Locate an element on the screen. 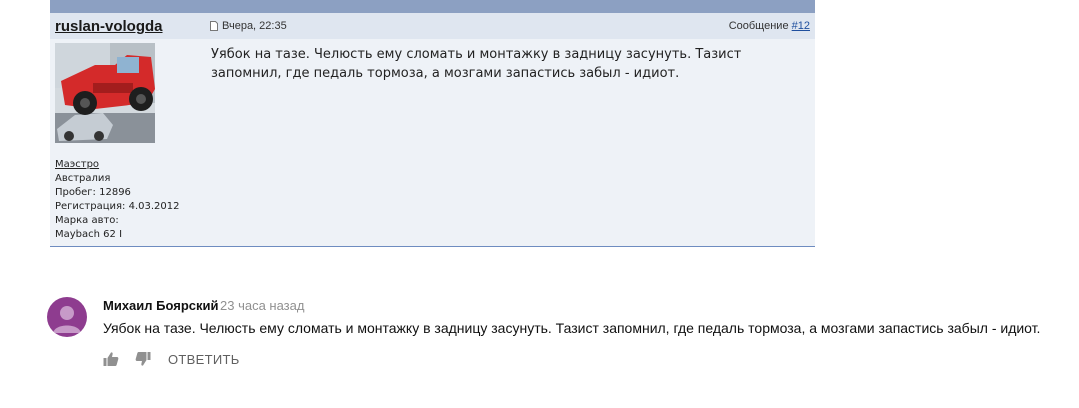 This screenshot has height=408, width=1079. thumb-down-icon is located at coordinates (143, 359).